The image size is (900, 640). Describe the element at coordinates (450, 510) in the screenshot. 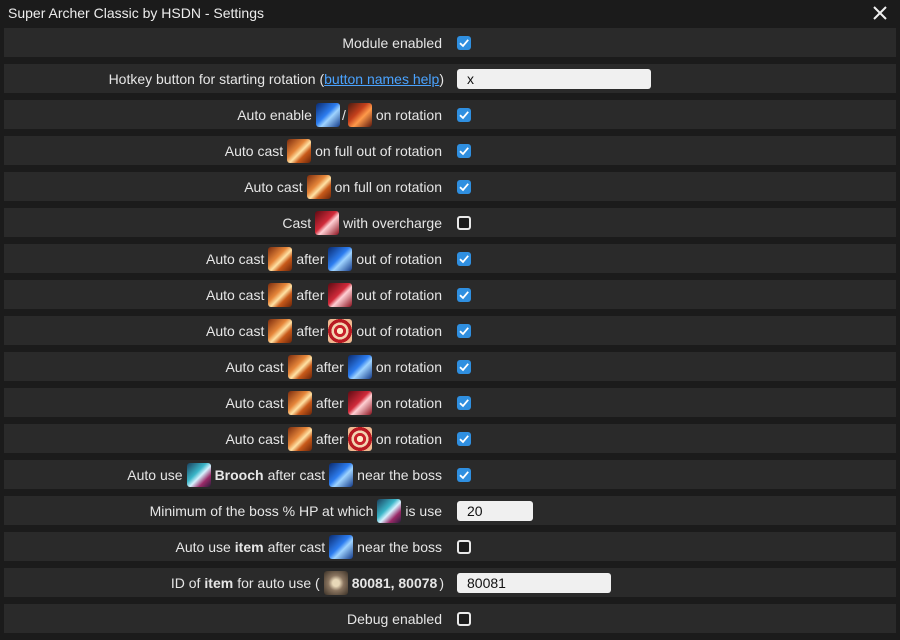

I see `setting-row-min-hp: Minimum of the boss % HP at which is use` at that location.